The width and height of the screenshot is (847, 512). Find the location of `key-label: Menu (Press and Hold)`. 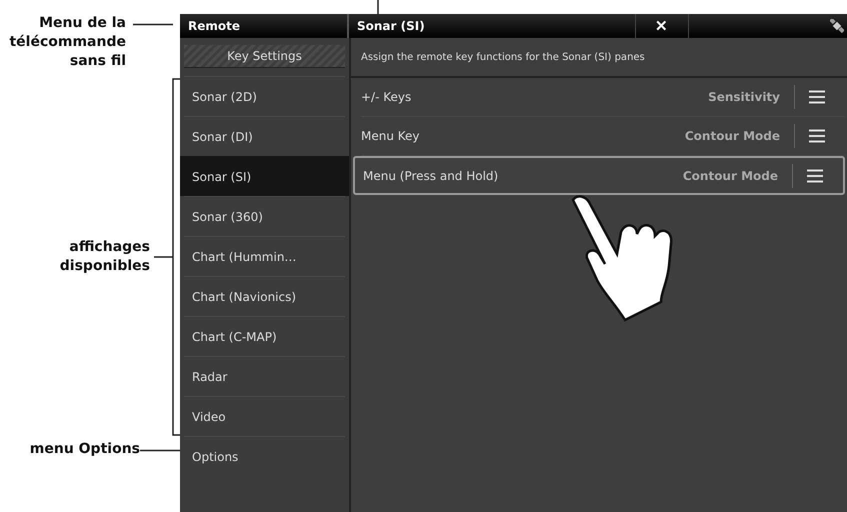

key-label: Menu (Press and Hold) is located at coordinates (431, 175).